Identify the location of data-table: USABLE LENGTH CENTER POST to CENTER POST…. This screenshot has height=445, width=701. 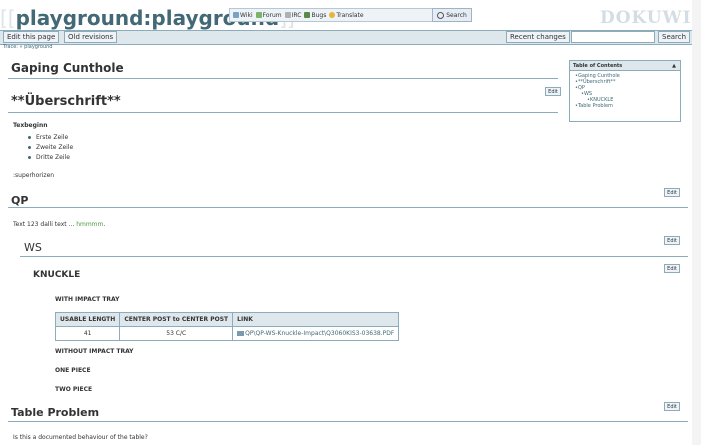
(227, 326).